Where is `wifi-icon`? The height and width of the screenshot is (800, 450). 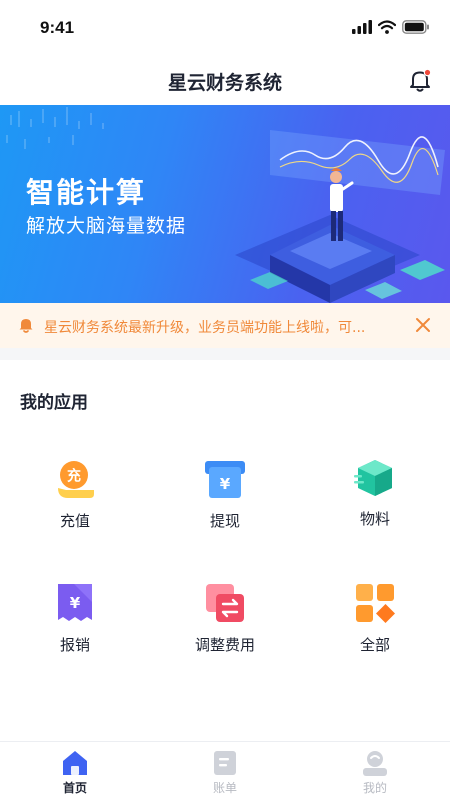
wifi-icon is located at coordinates (387, 27).